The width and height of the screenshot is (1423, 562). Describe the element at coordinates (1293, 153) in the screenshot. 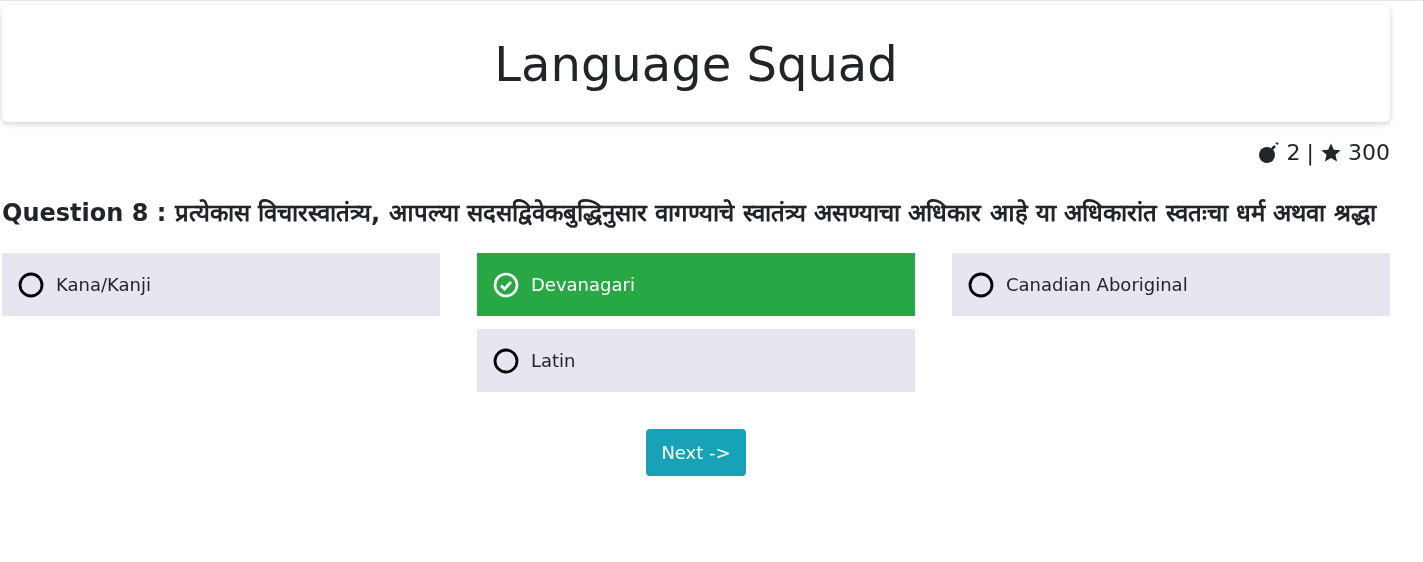

I see `bomb-count: 2` at that location.